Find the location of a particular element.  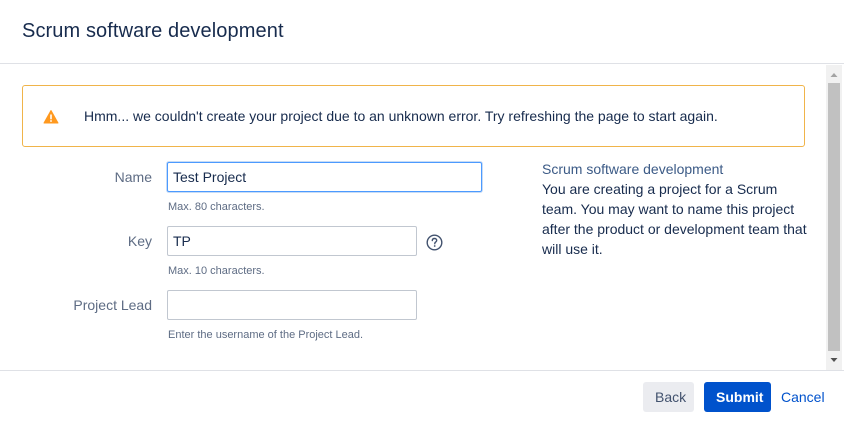

template-info-title: Scrum software development is located at coordinates (633, 169).